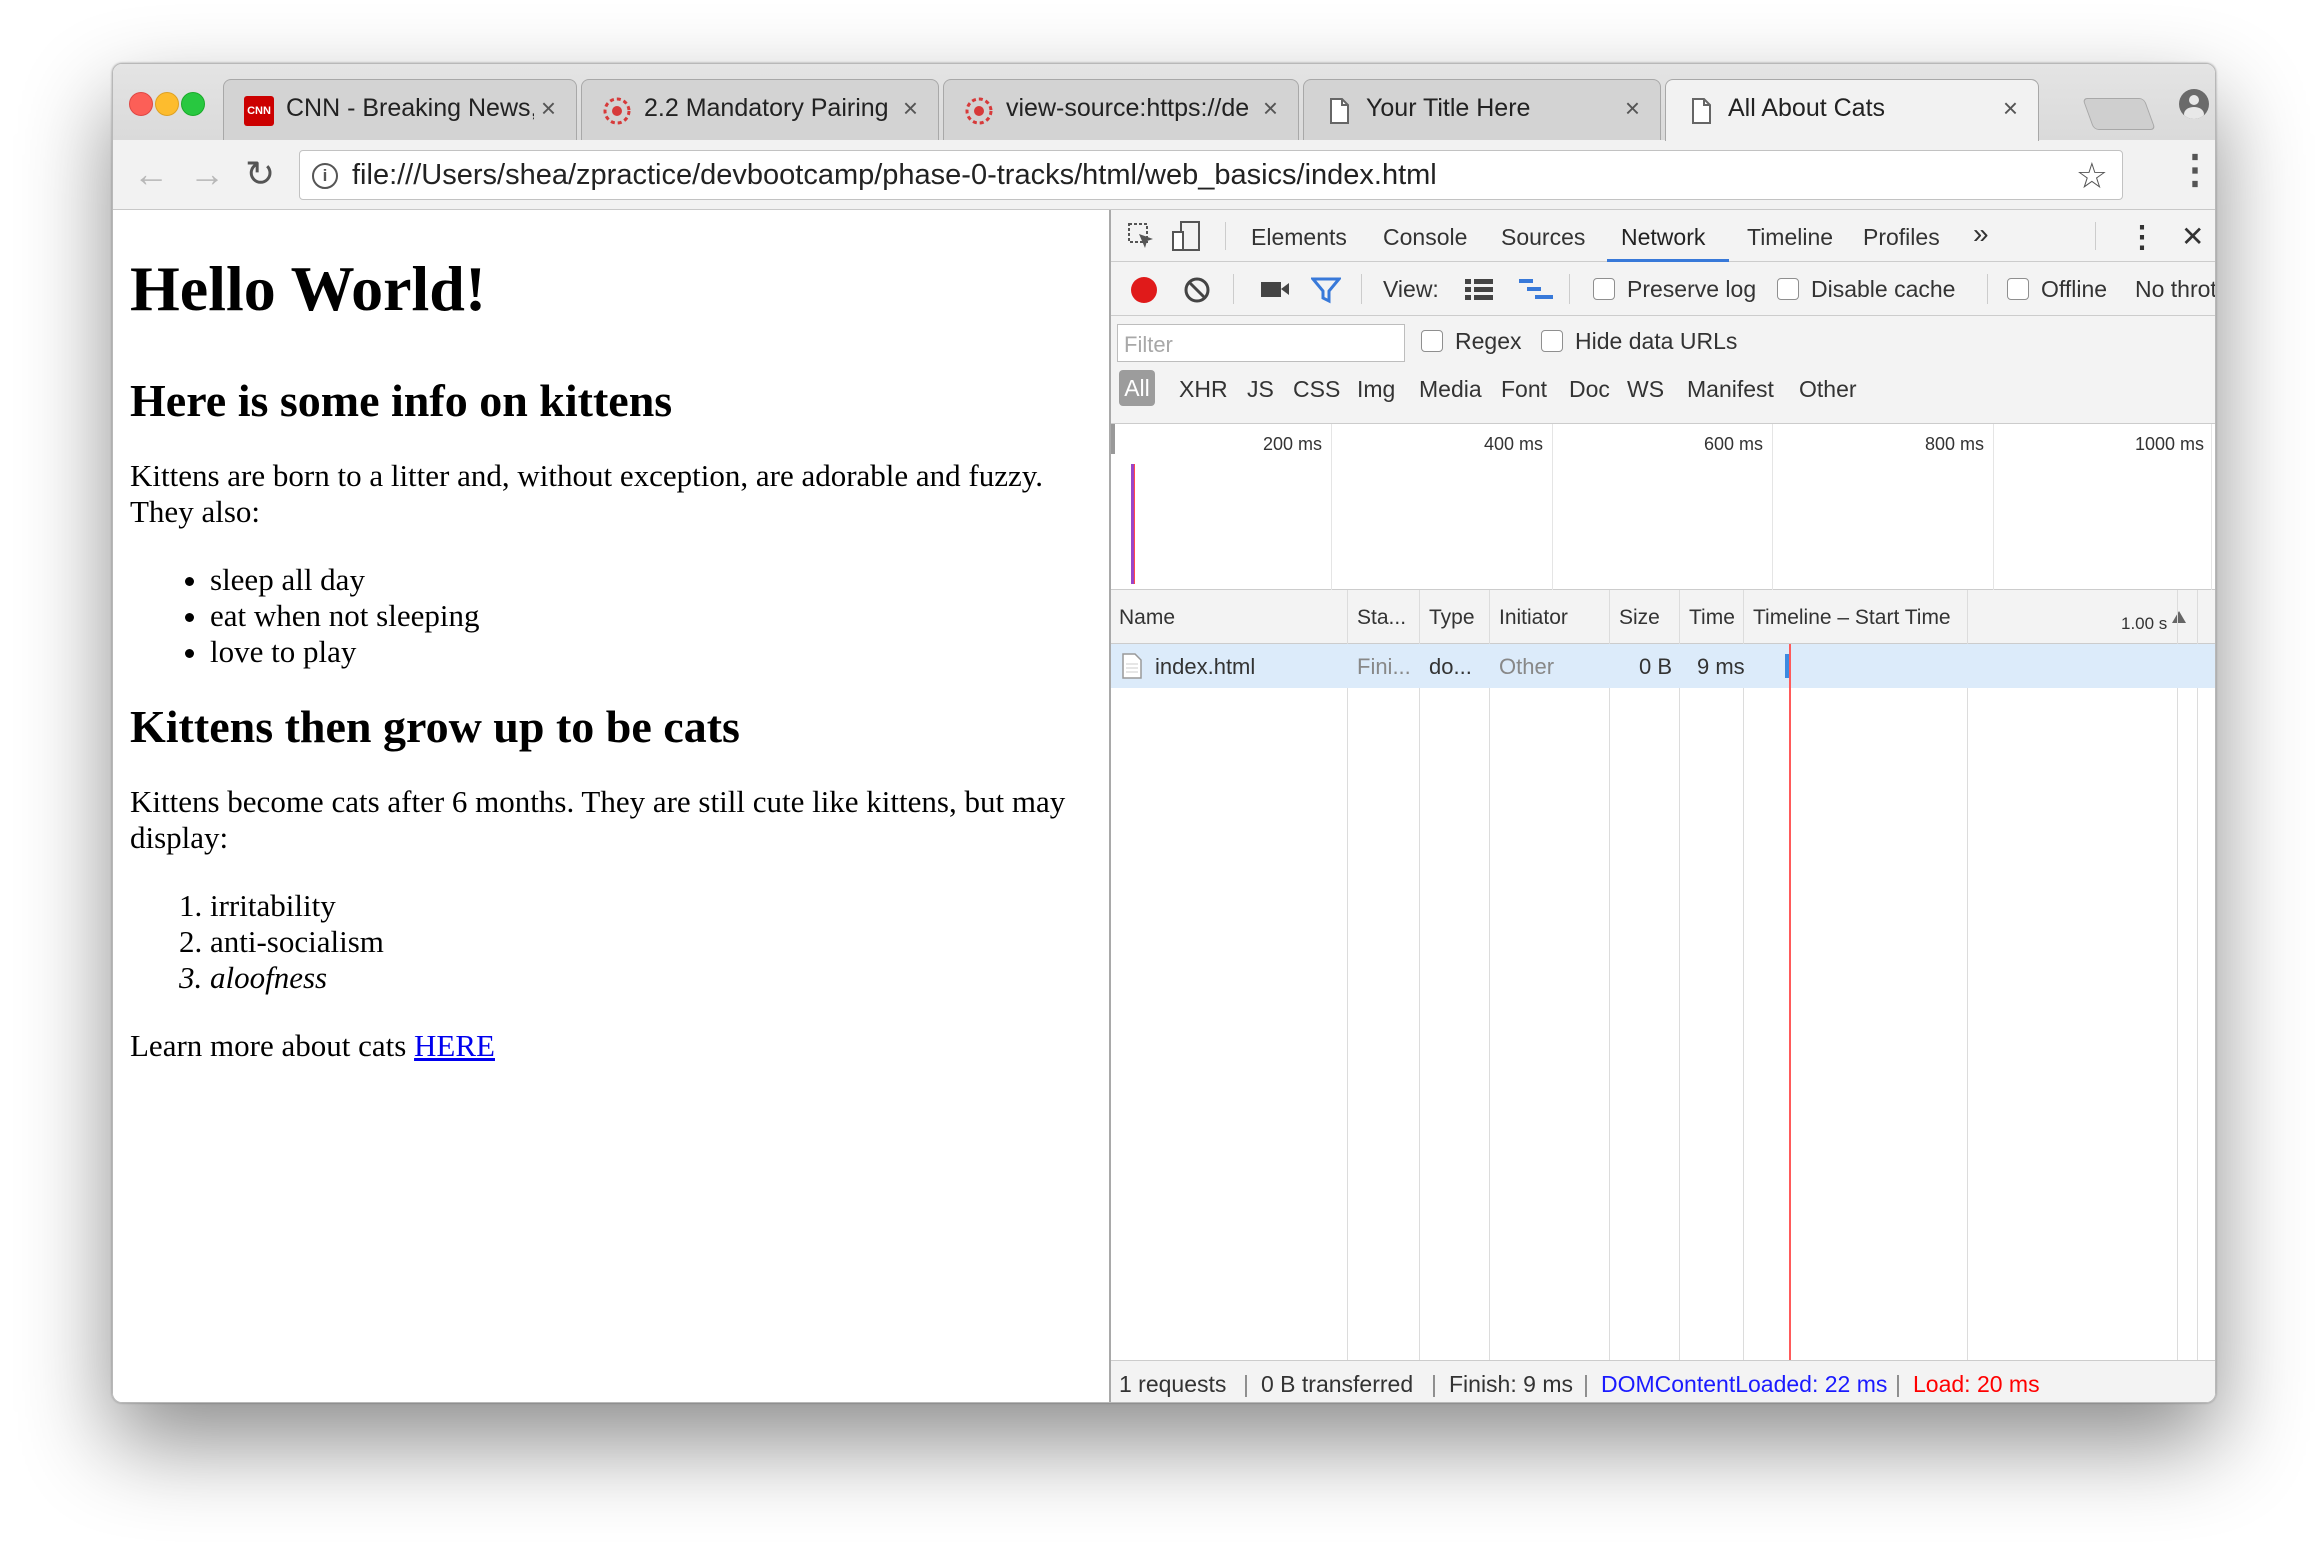 The image size is (2324, 1560). What do you see at coordinates (1645, 389) in the screenshot?
I see `type-filter-ws: WS` at bounding box center [1645, 389].